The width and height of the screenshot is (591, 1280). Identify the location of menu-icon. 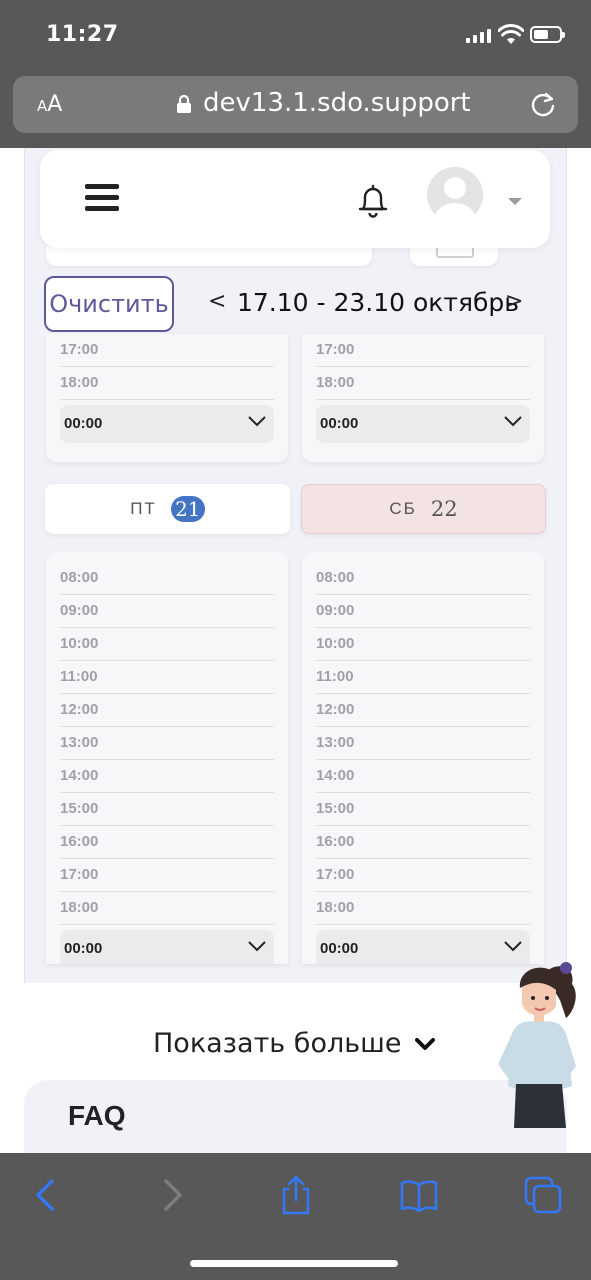
(102, 199).